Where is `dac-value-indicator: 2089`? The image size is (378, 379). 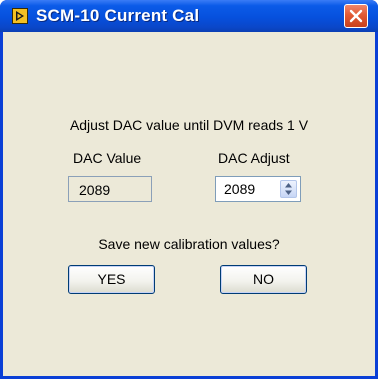
dac-value-indicator: 2089 is located at coordinates (110, 189).